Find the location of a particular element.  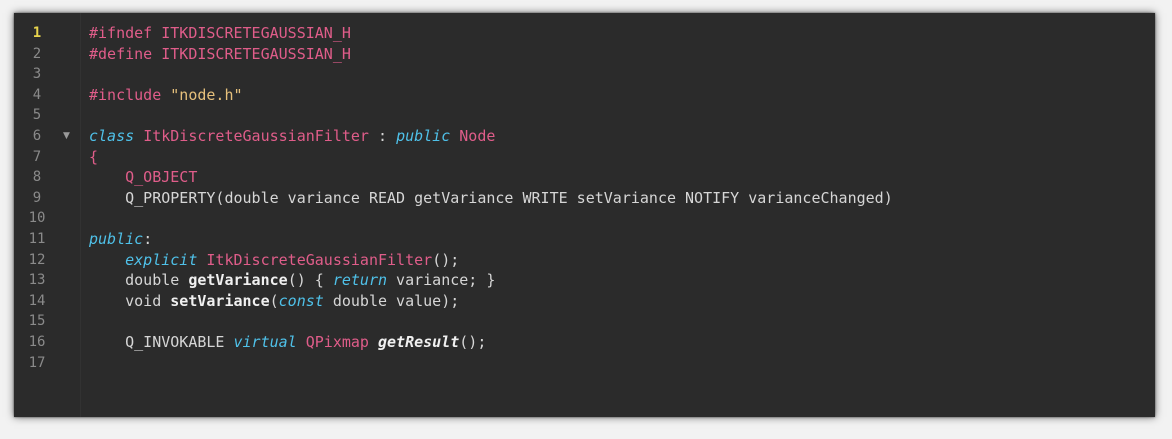

line-number: 17 is located at coordinates (37, 362).